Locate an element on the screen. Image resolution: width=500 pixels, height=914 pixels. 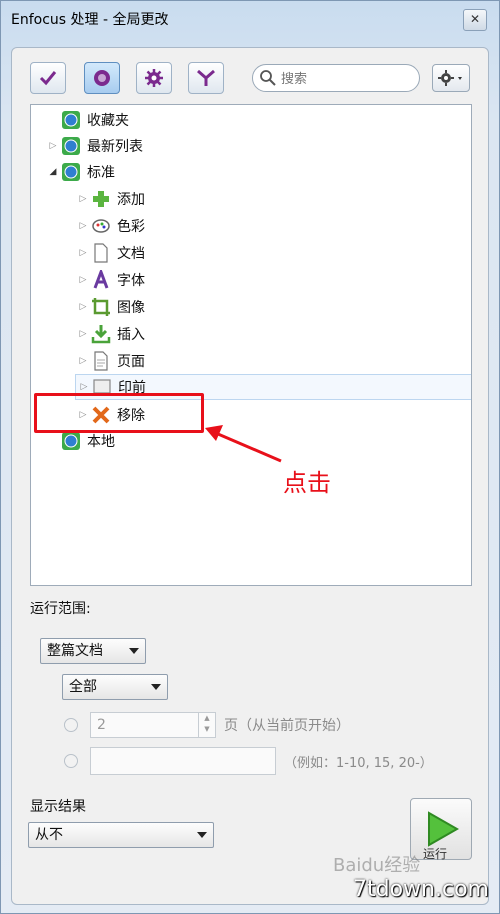
tree-item-insert: ▷ 插入 is located at coordinates (110, 334).